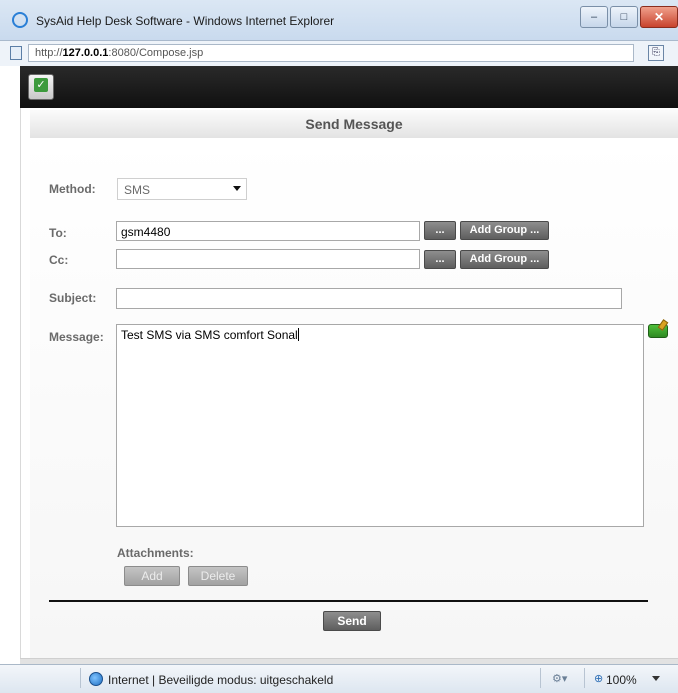 Image resolution: width=678 pixels, height=693 pixels. Describe the element at coordinates (218, 576) in the screenshot. I see `delete-attachment-button: Delete` at that location.